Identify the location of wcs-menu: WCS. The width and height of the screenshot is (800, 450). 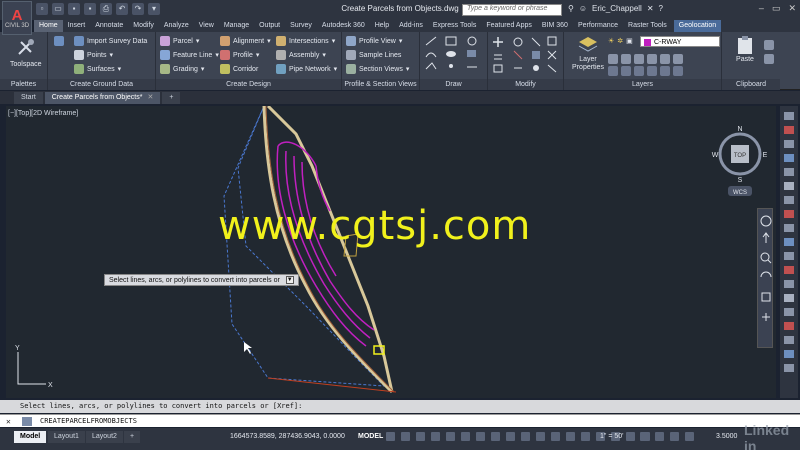
(740, 193).